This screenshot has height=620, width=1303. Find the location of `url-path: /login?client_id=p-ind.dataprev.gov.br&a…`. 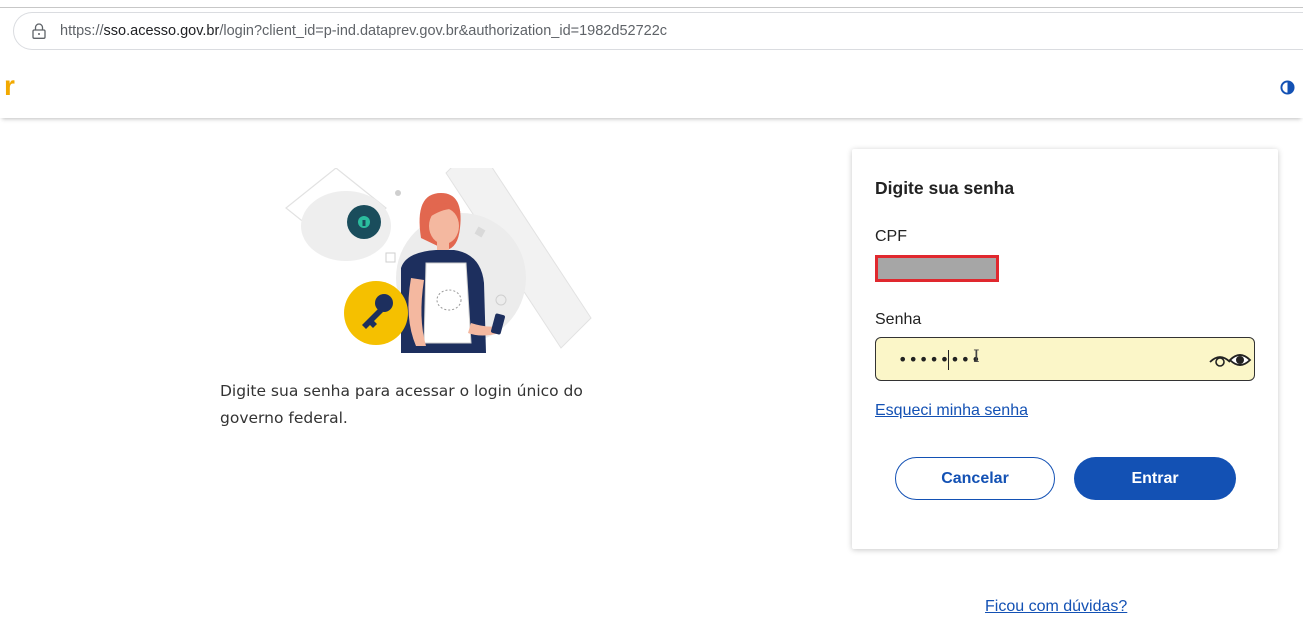

url-path: /login?client_id=p-ind.dataprev.gov.br&a… is located at coordinates (443, 31).